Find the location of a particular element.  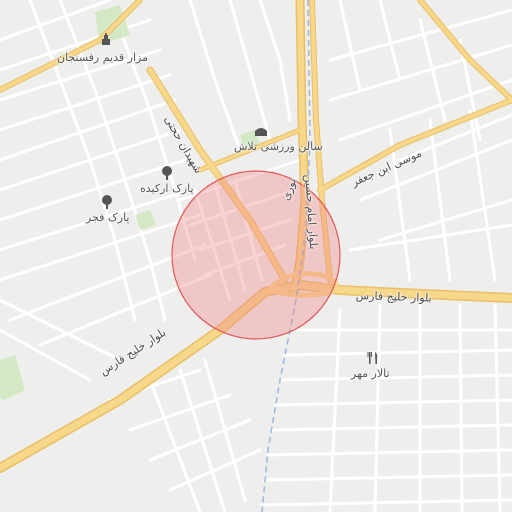

poi-label-sports-hall: سالن ورزشی تلاش is located at coordinates (278, 146).